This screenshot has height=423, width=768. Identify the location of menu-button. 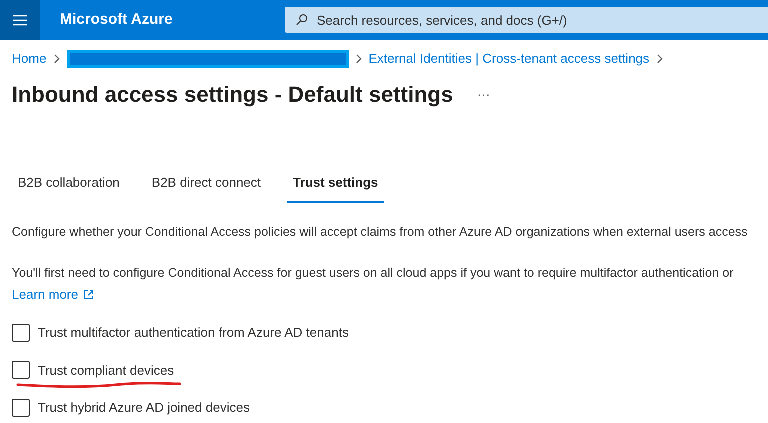
(20, 20).